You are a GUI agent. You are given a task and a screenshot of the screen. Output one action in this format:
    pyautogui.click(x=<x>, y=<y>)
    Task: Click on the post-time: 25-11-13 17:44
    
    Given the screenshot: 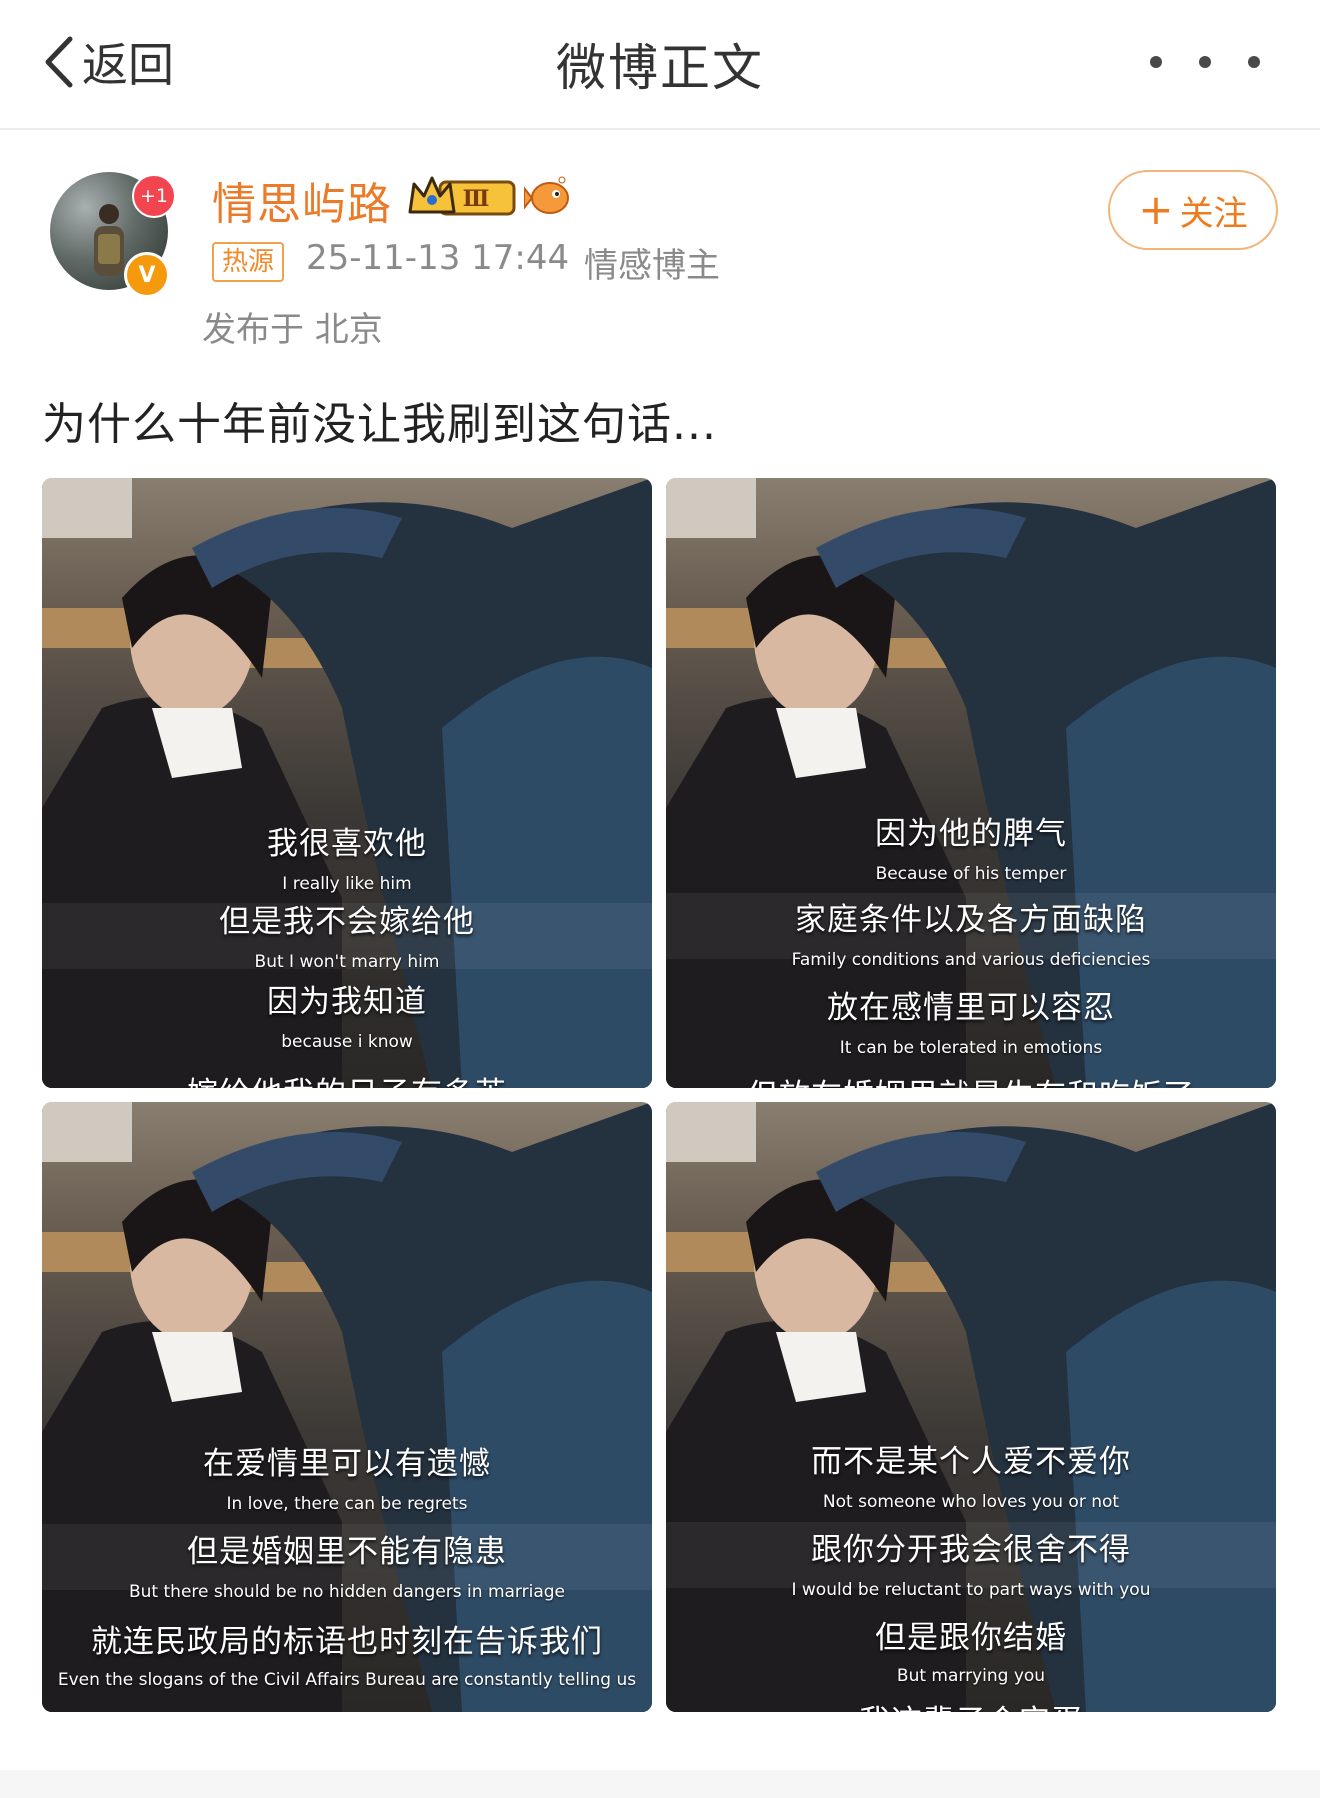 What is the action you would take?
    pyautogui.click(x=438, y=258)
    